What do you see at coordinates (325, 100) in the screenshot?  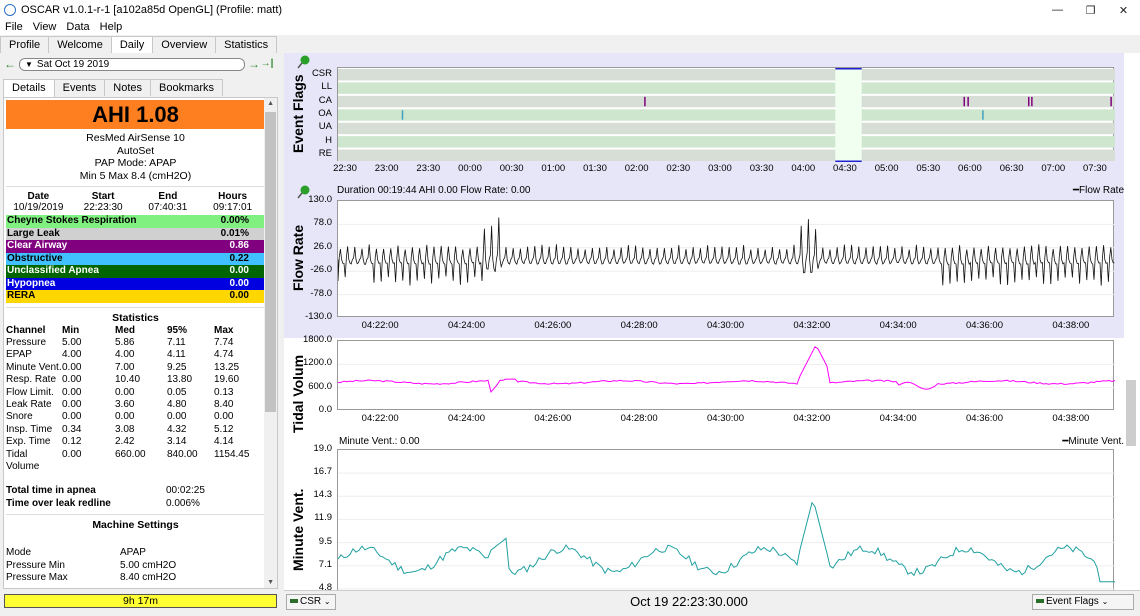 I see `event-flag-row-label: CA` at bounding box center [325, 100].